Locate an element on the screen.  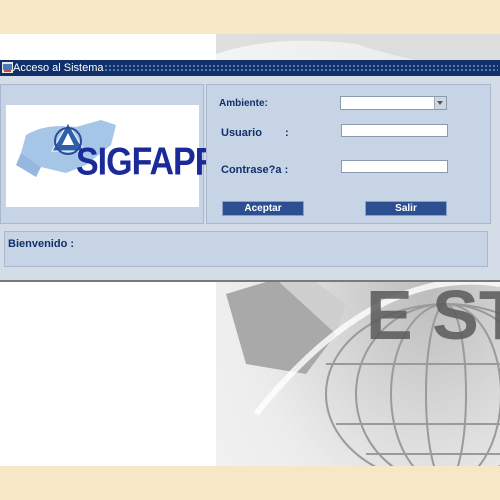
logo-panel: SIGFAPRO is located at coordinates (122, 154).